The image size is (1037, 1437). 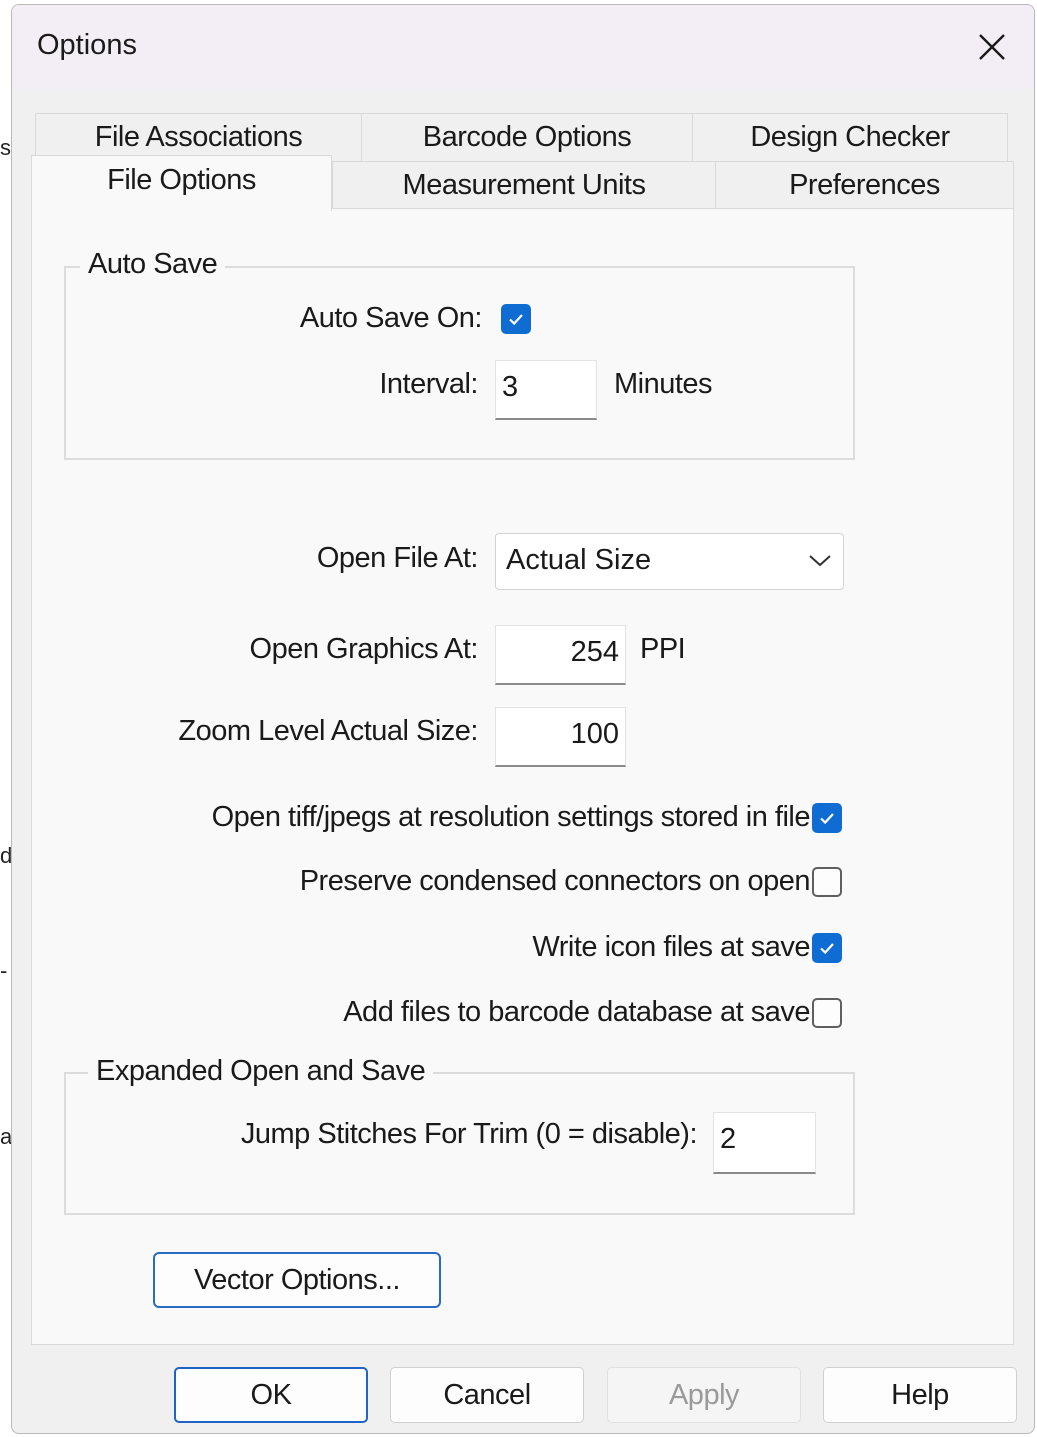 What do you see at coordinates (87, 45) in the screenshot?
I see `window-title: Options` at bounding box center [87, 45].